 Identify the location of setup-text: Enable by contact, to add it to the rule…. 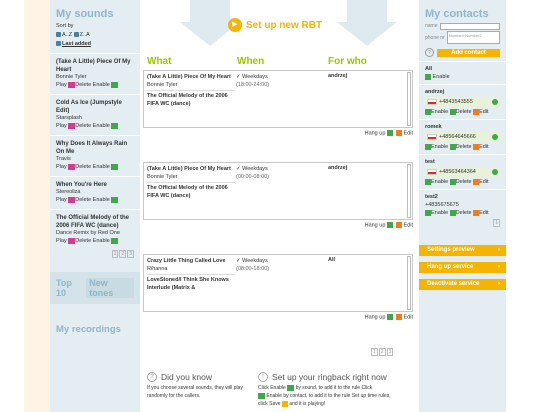
(328, 396).